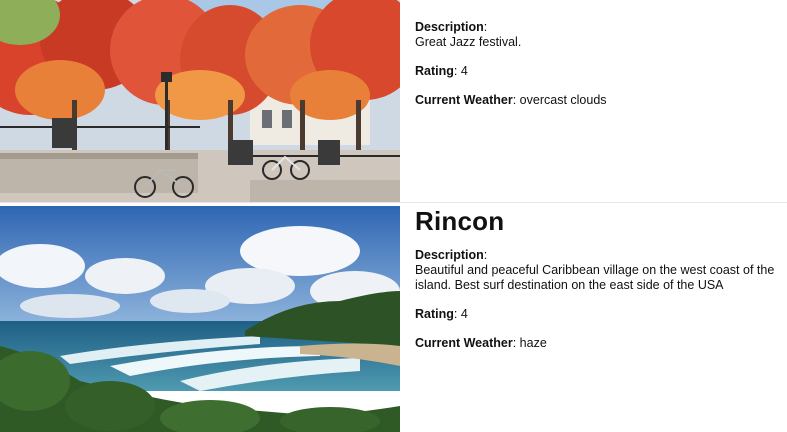 This screenshot has height=432, width=787. I want to click on weather-value: haze, so click(533, 343).